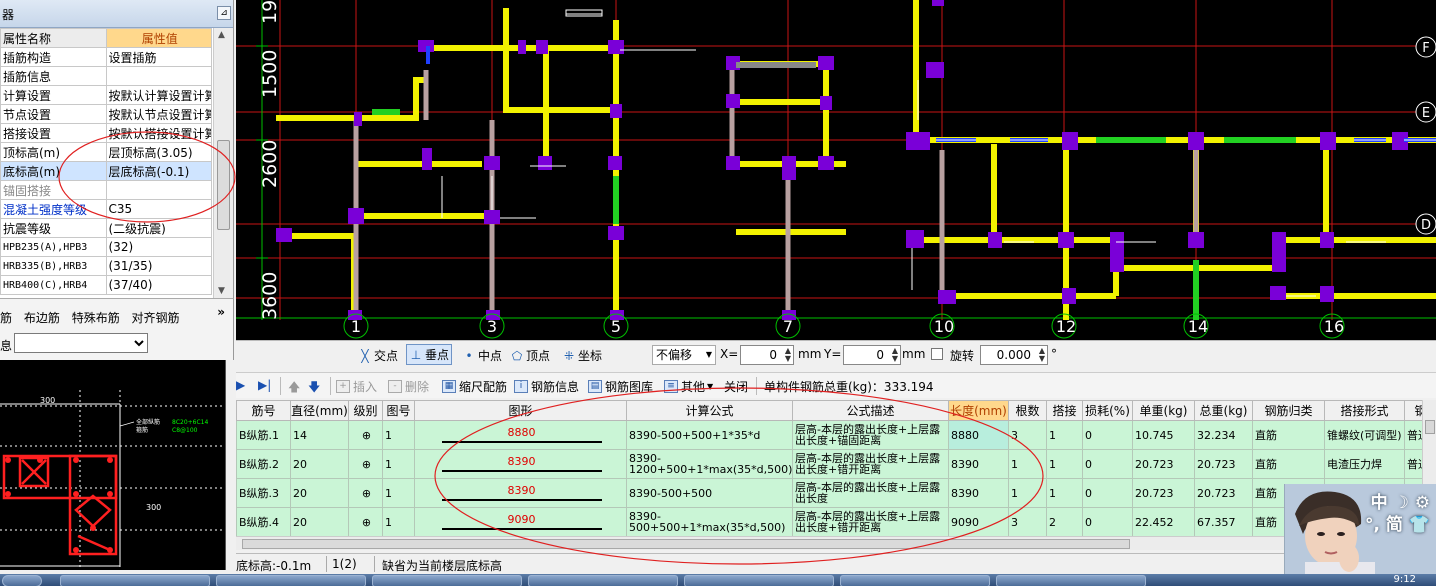 This screenshot has width=1436, height=586. Describe the element at coordinates (978, 435) in the screenshot. I see `cell-length: 8880` at that location.